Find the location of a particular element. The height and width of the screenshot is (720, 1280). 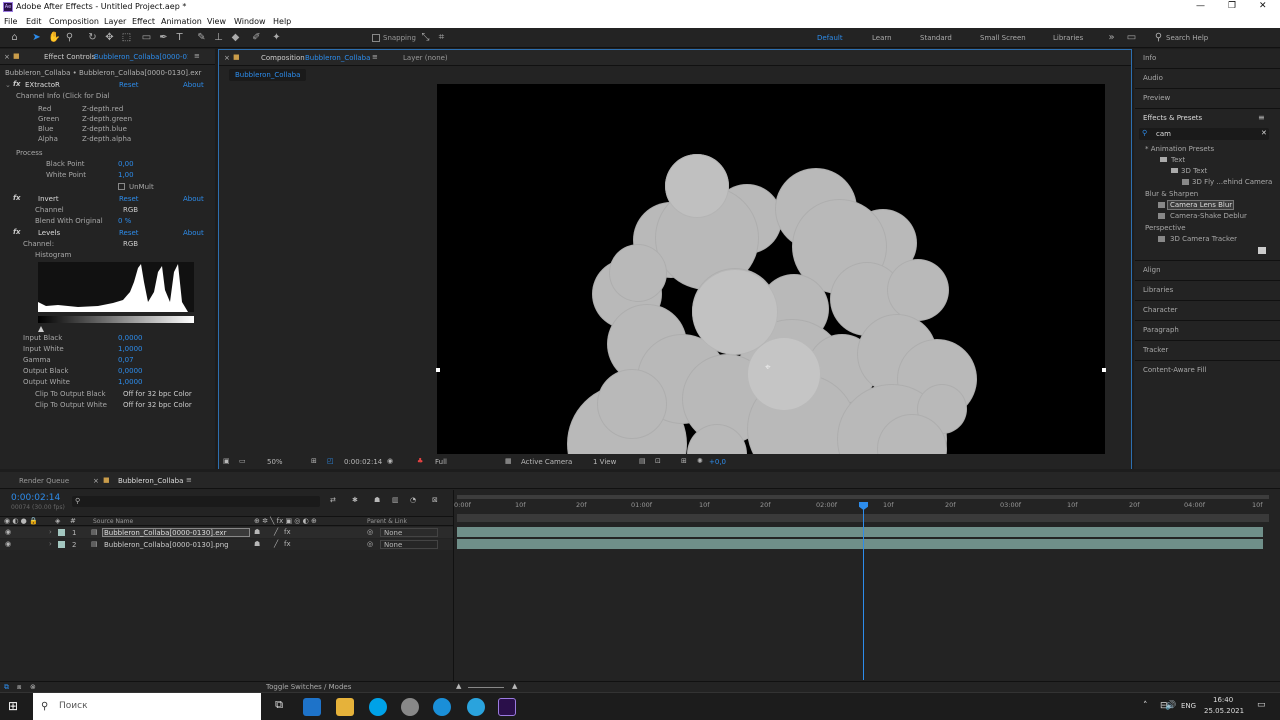

menu-view: View is located at coordinates (216, 21).